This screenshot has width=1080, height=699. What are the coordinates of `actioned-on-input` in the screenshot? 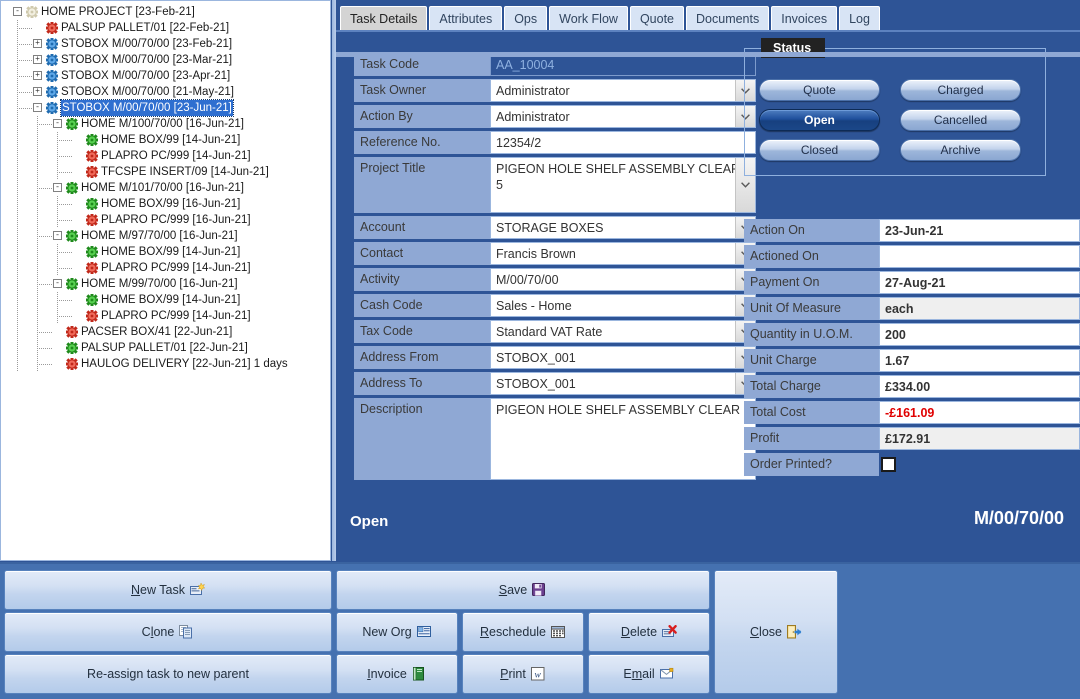 It's located at (979, 256).